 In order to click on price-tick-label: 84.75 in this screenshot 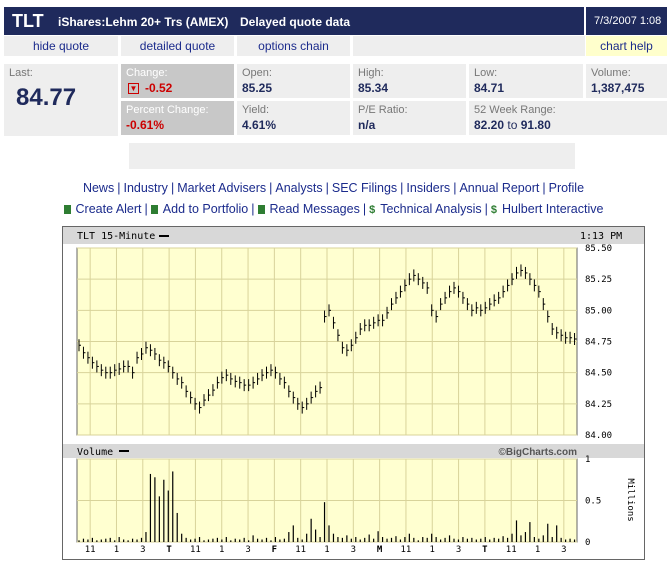, I will do `click(598, 343)`.